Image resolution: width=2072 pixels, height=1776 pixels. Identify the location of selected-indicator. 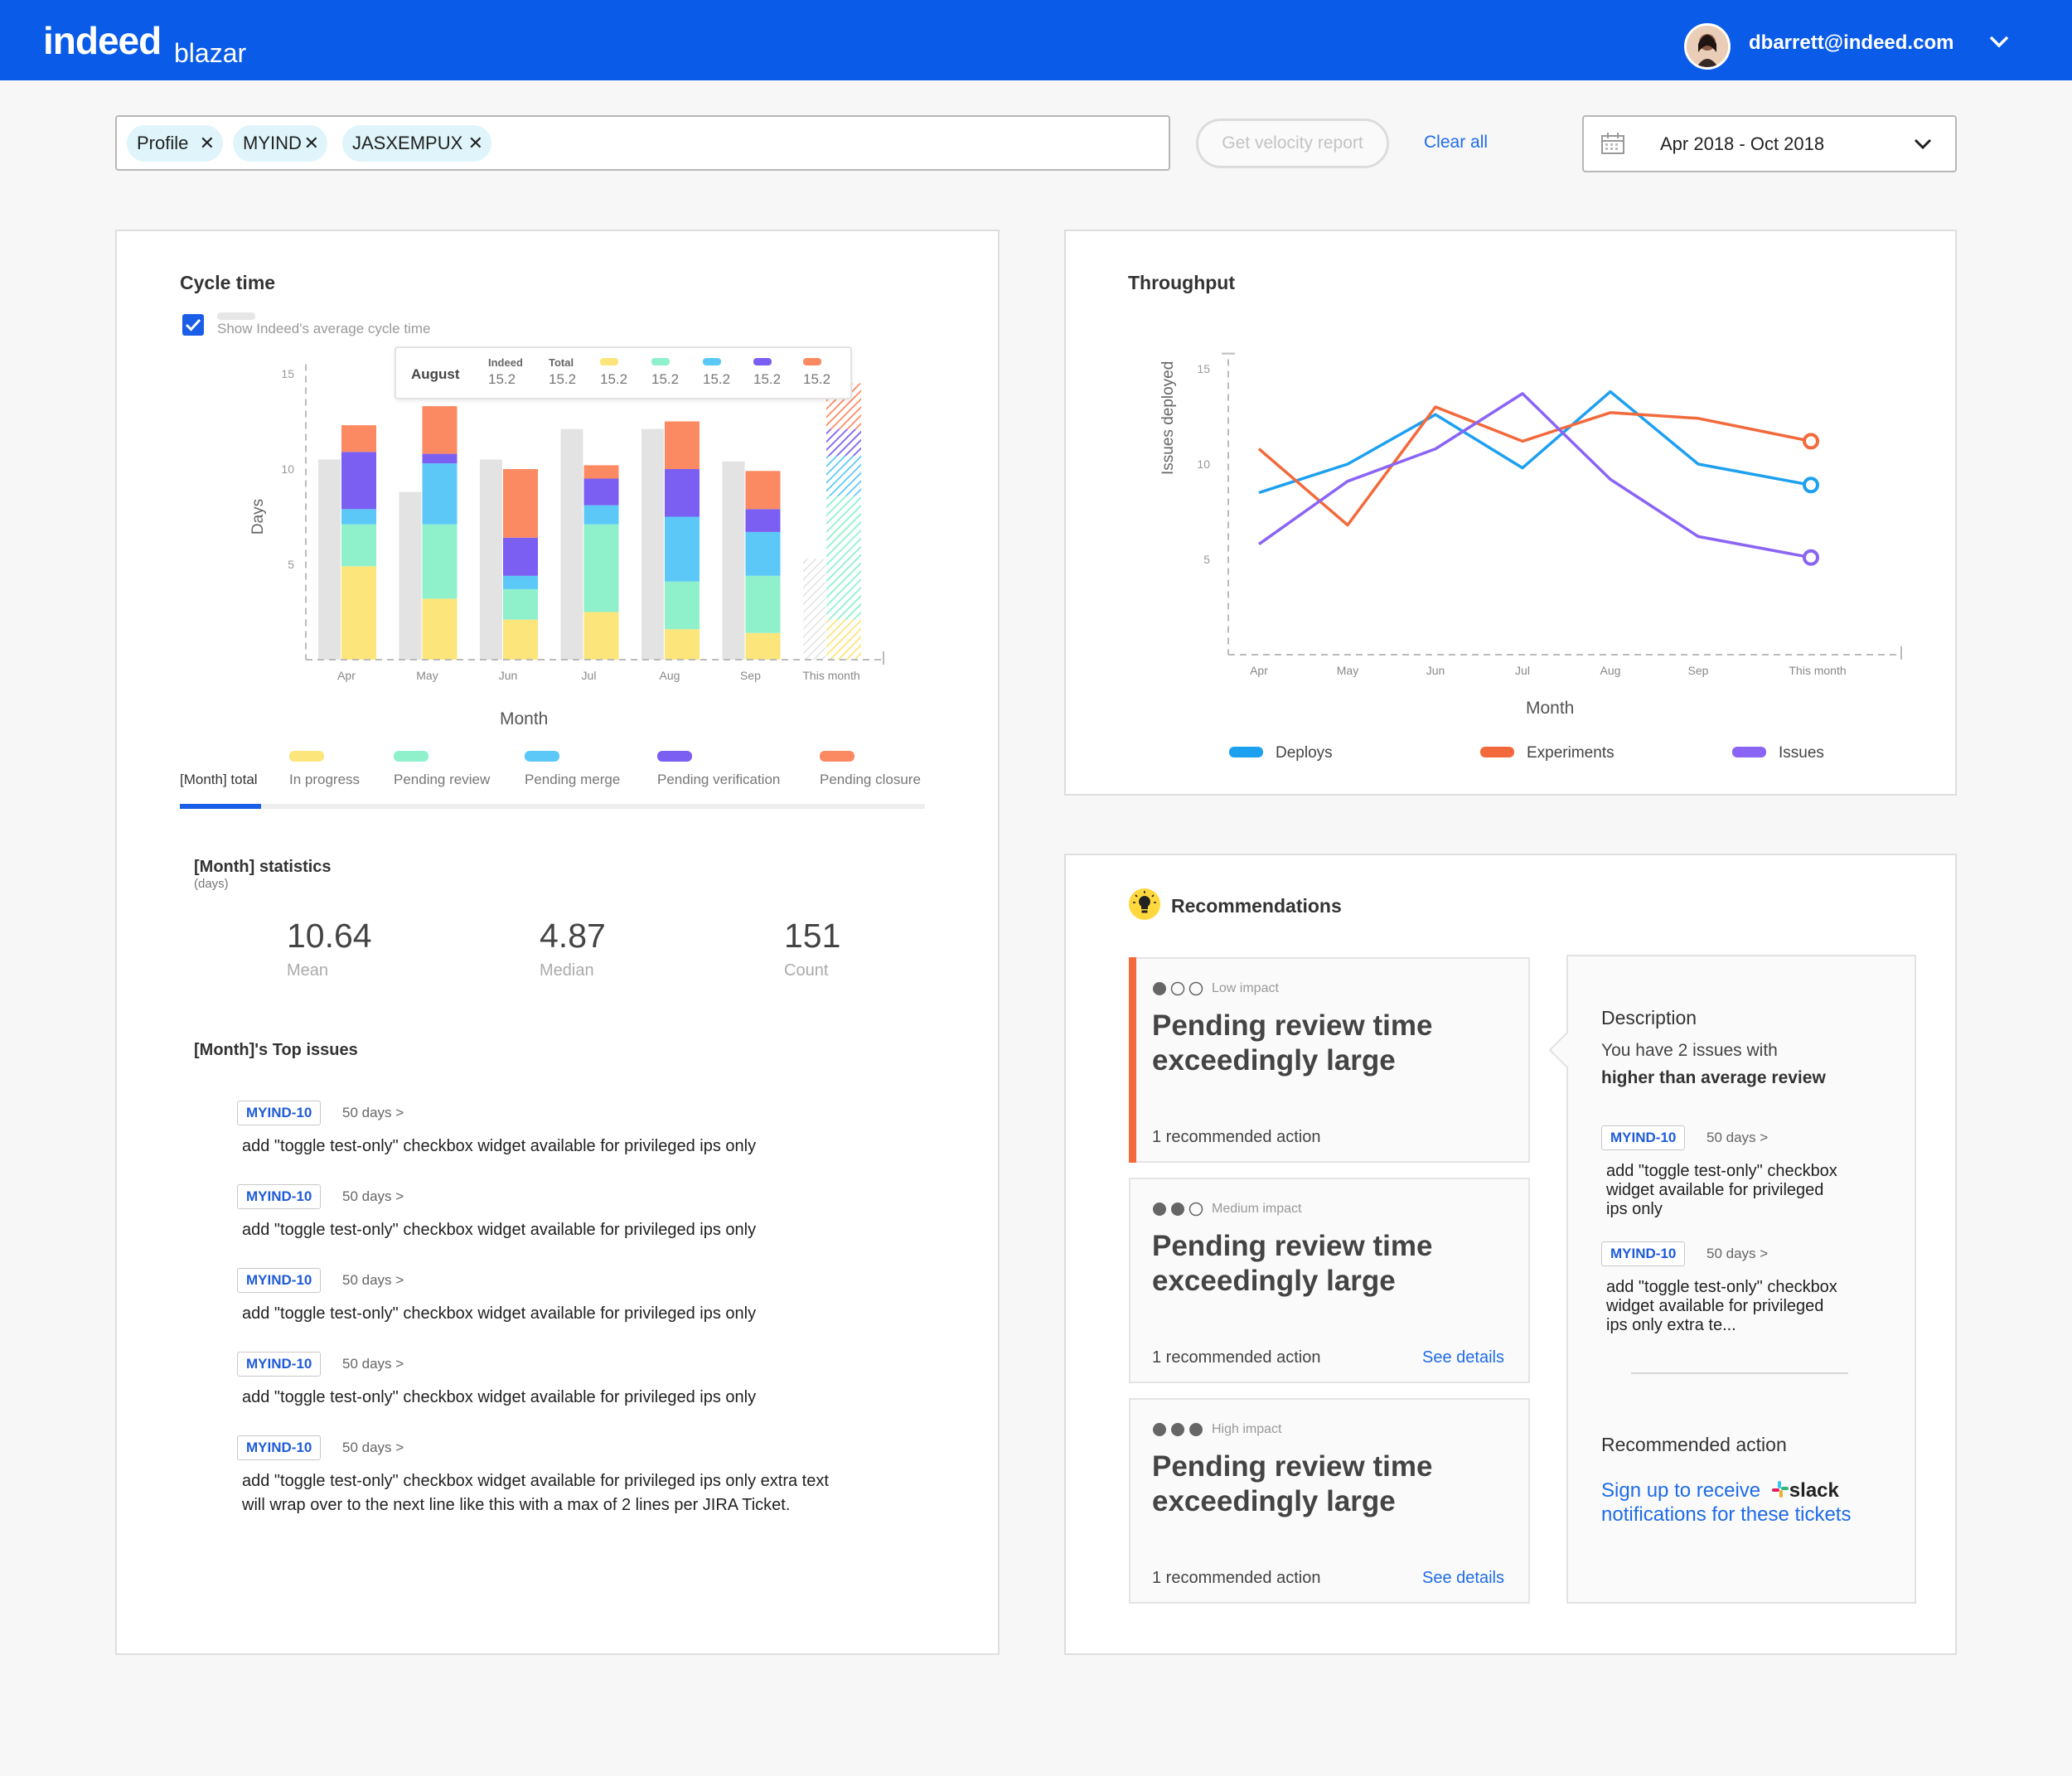
(1132, 1060).